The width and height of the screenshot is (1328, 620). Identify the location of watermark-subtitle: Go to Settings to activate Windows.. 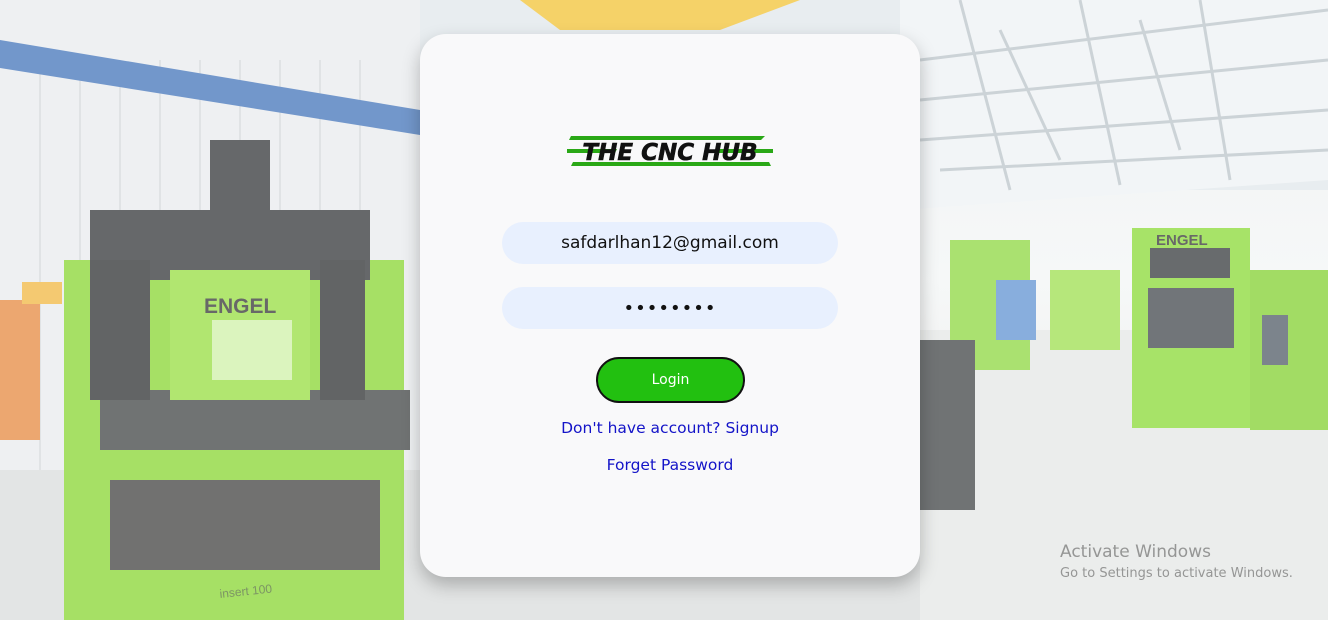
(1176, 573).